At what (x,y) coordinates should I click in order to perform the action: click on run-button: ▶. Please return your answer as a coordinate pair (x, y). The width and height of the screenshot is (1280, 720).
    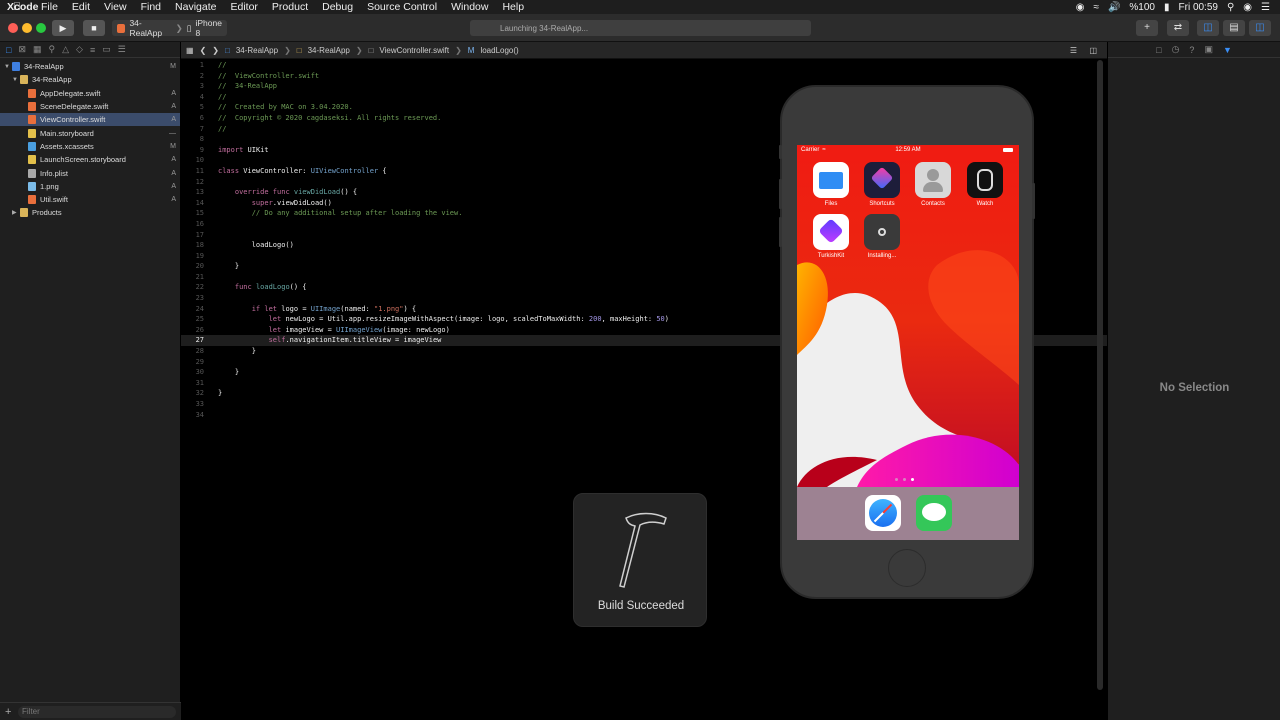
    Looking at the image, I should click on (63, 28).